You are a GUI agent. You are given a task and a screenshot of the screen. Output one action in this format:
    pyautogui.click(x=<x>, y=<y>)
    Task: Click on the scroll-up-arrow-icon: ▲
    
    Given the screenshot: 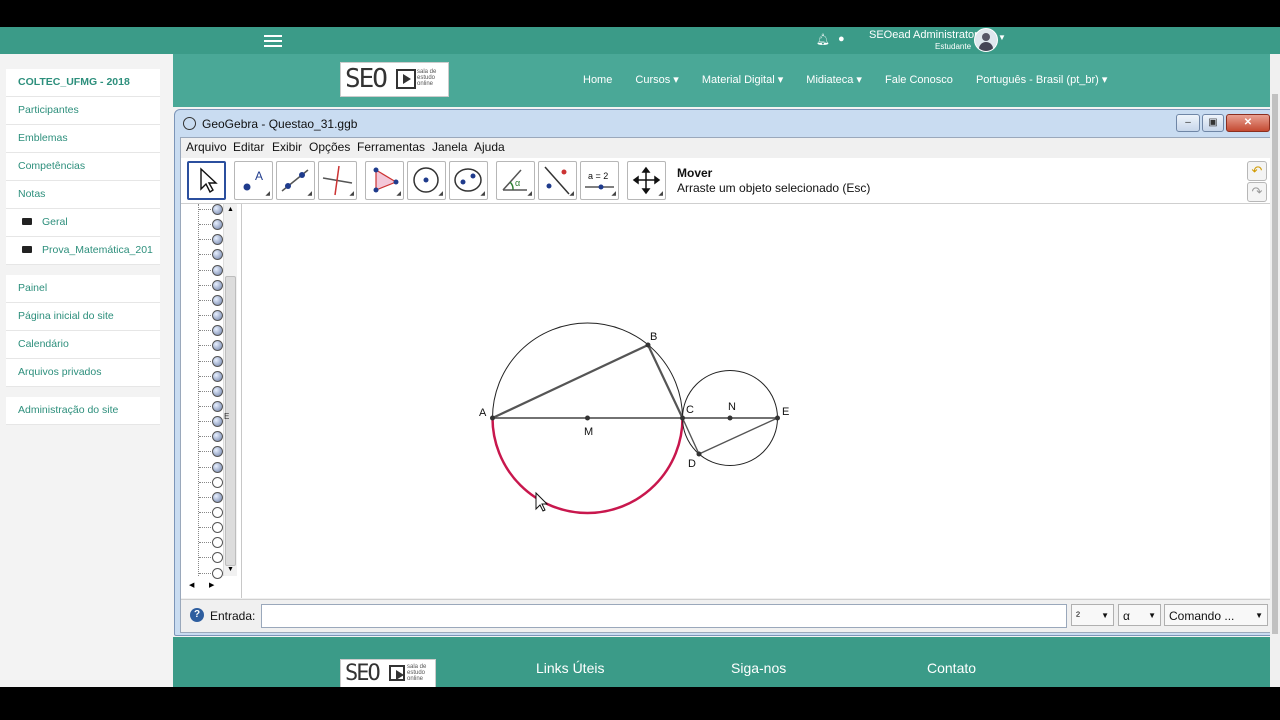 What is the action you would take?
    pyautogui.click(x=230, y=209)
    